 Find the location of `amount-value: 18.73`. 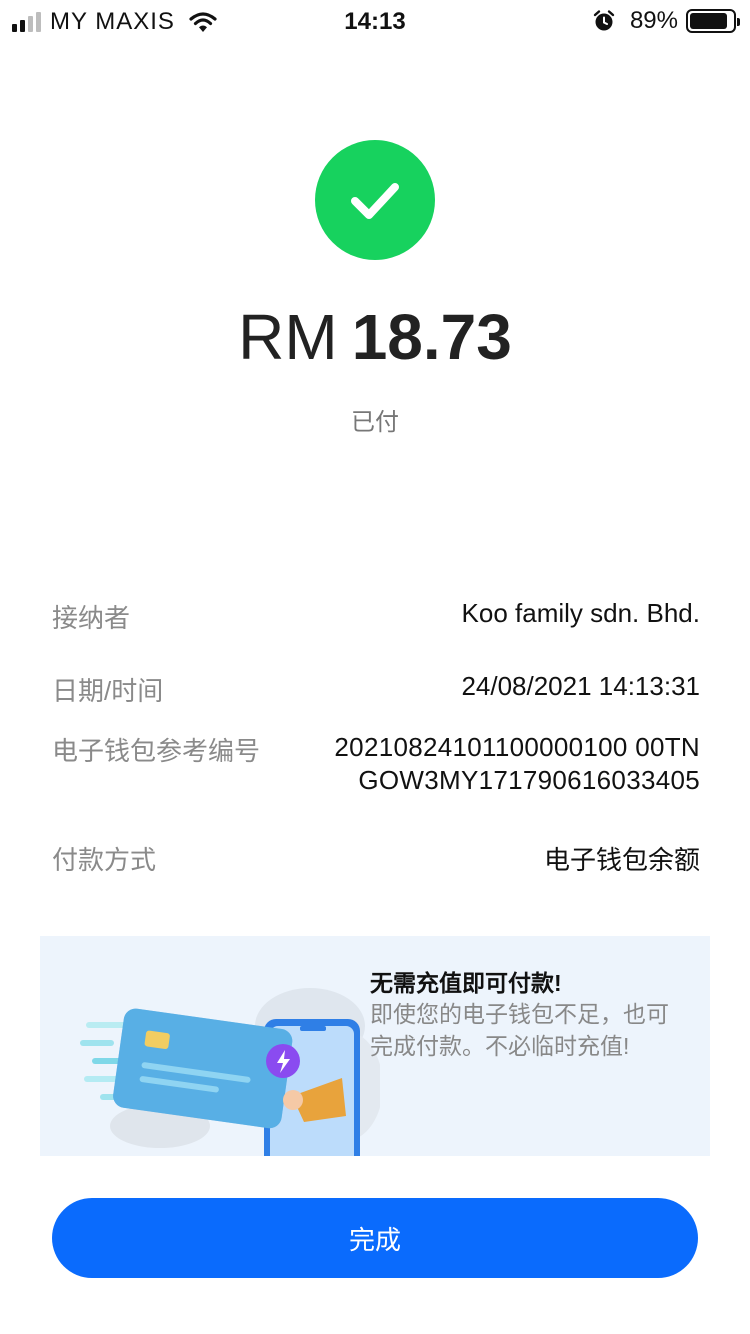

amount-value: 18.73 is located at coordinates (431, 337).